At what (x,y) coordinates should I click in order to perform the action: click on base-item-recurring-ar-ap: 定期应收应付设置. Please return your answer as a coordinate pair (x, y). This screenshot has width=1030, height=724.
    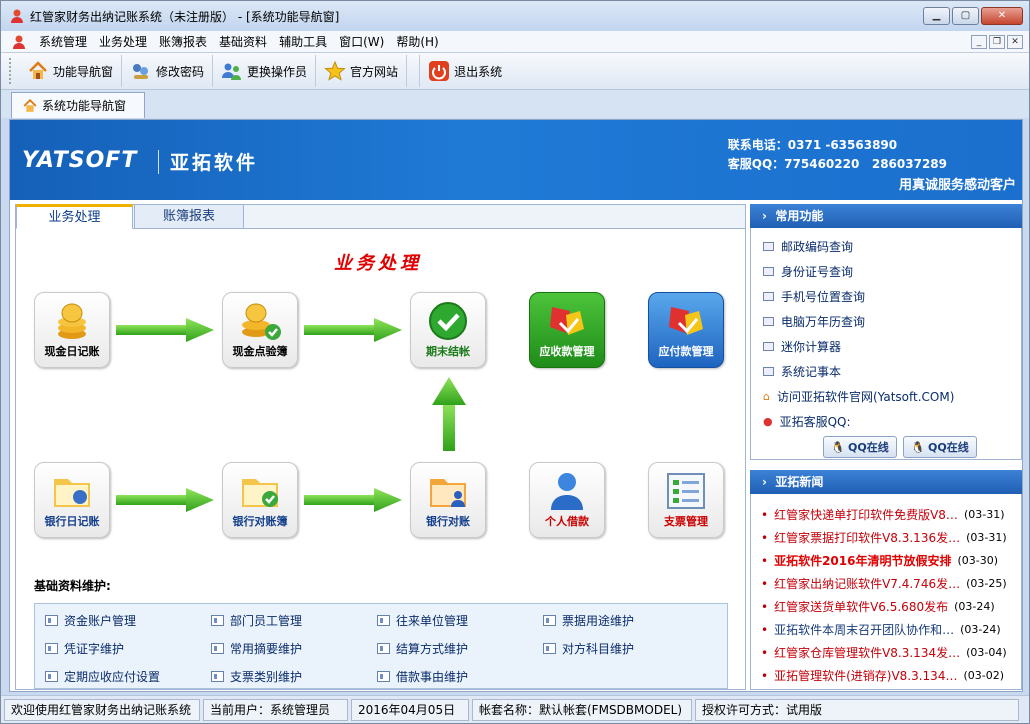
    Looking at the image, I should click on (102, 676).